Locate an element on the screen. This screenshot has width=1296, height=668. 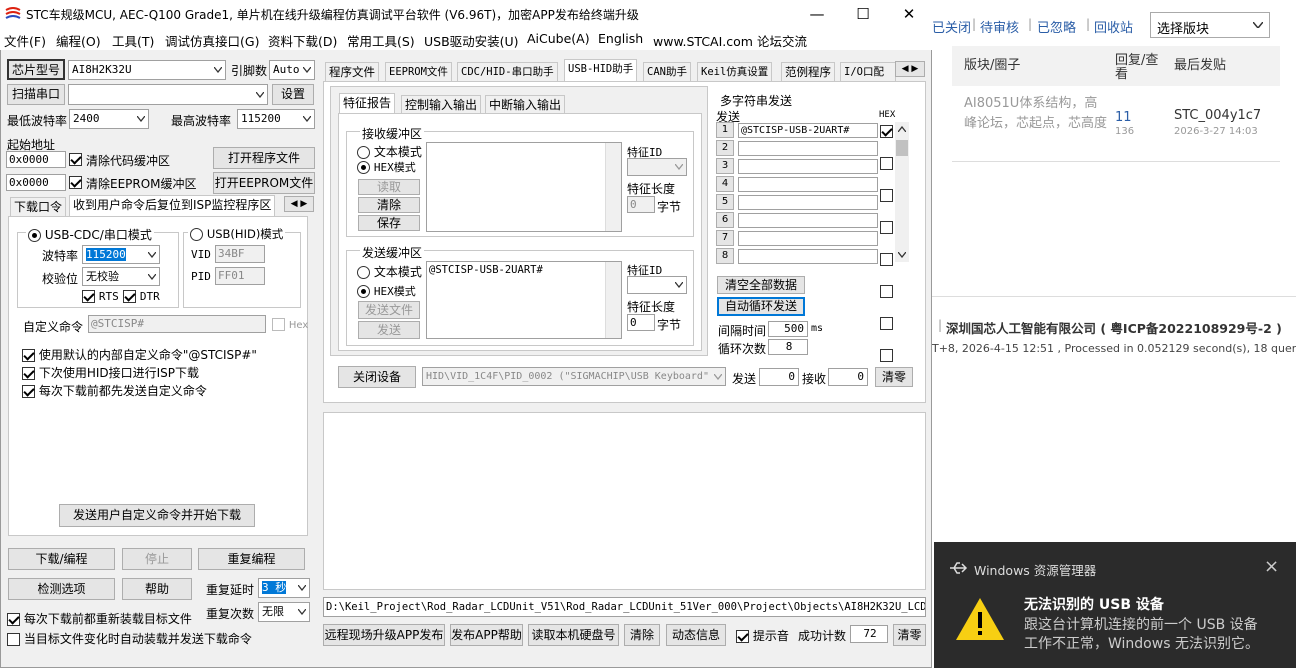
clear-all-button: 清空全部数据 is located at coordinates (761, 285).